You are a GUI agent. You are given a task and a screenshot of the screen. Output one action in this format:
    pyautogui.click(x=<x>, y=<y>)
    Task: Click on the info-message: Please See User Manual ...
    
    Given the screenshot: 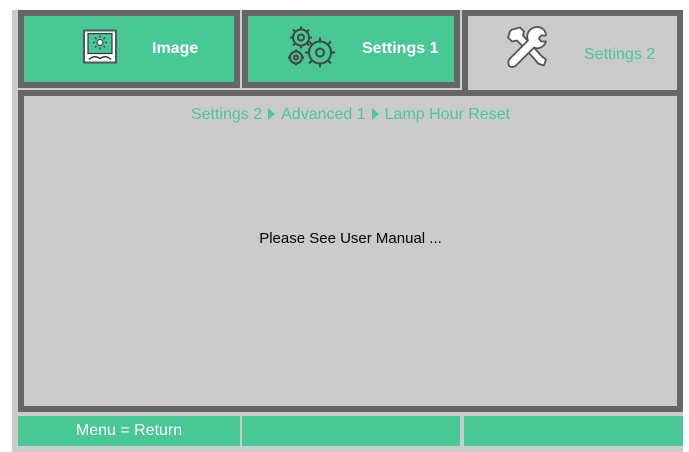 What is the action you would take?
    pyautogui.click(x=350, y=238)
    